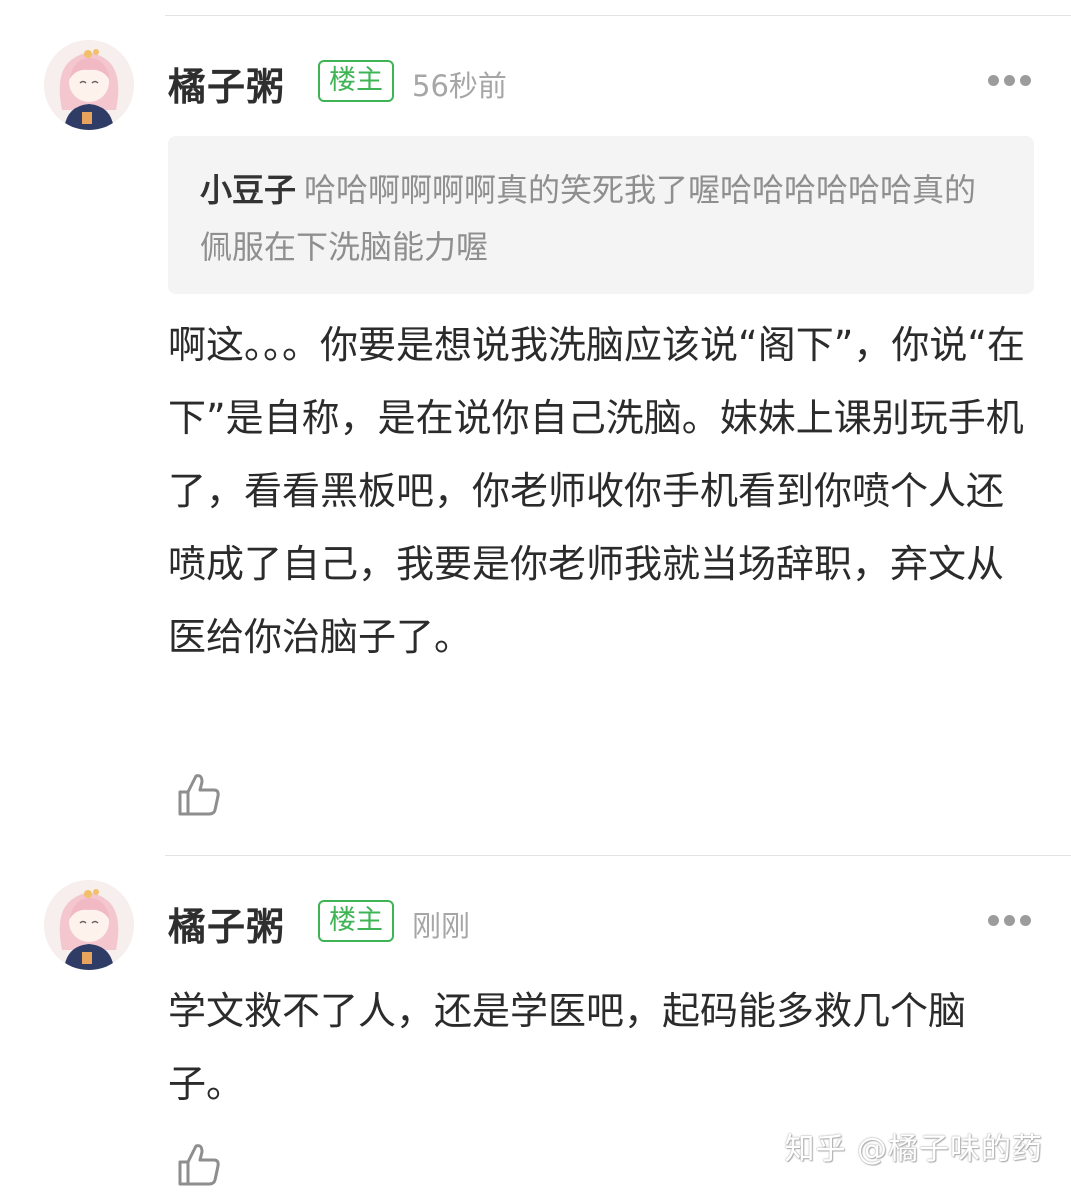 The width and height of the screenshot is (1071, 1192). What do you see at coordinates (459, 86) in the screenshot?
I see `timestamp: 56秒前` at bounding box center [459, 86].